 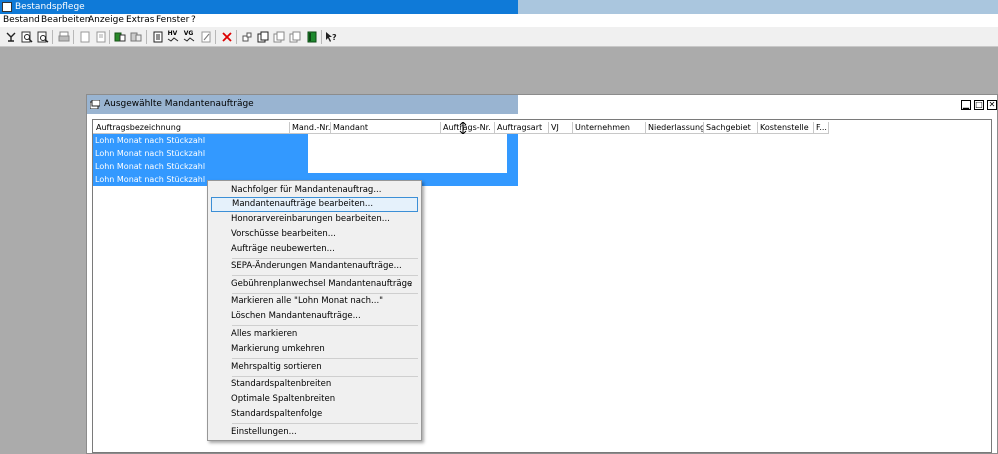 What do you see at coordinates (966, 105) in the screenshot?
I see `minimize-button: ▁` at bounding box center [966, 105].